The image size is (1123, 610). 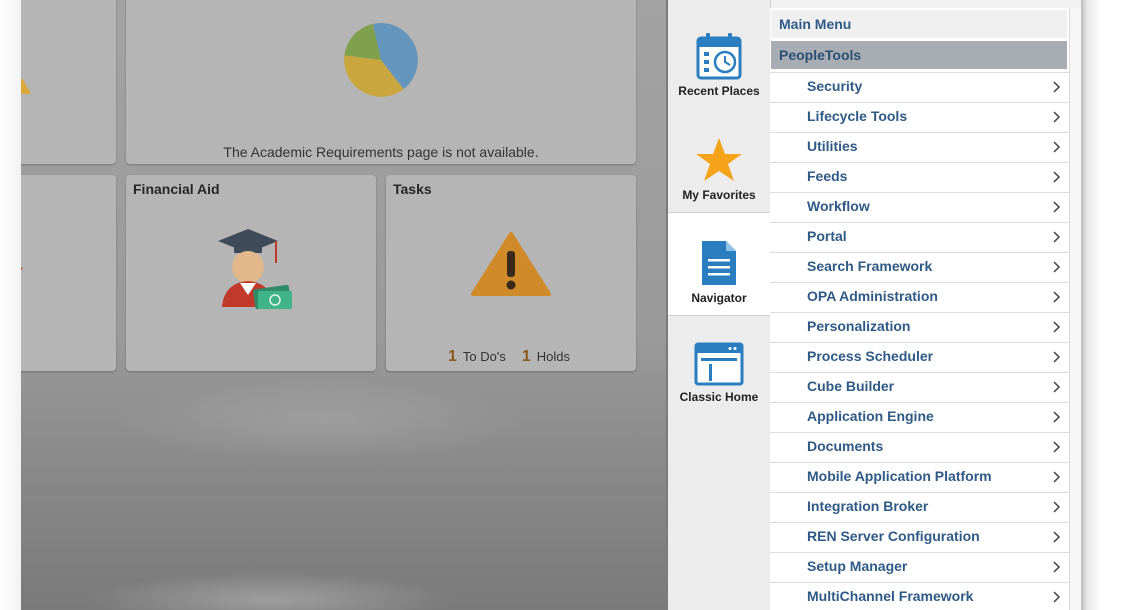 I want to click on menu-item-label: OPA Administration, so click(x=872, y=296).